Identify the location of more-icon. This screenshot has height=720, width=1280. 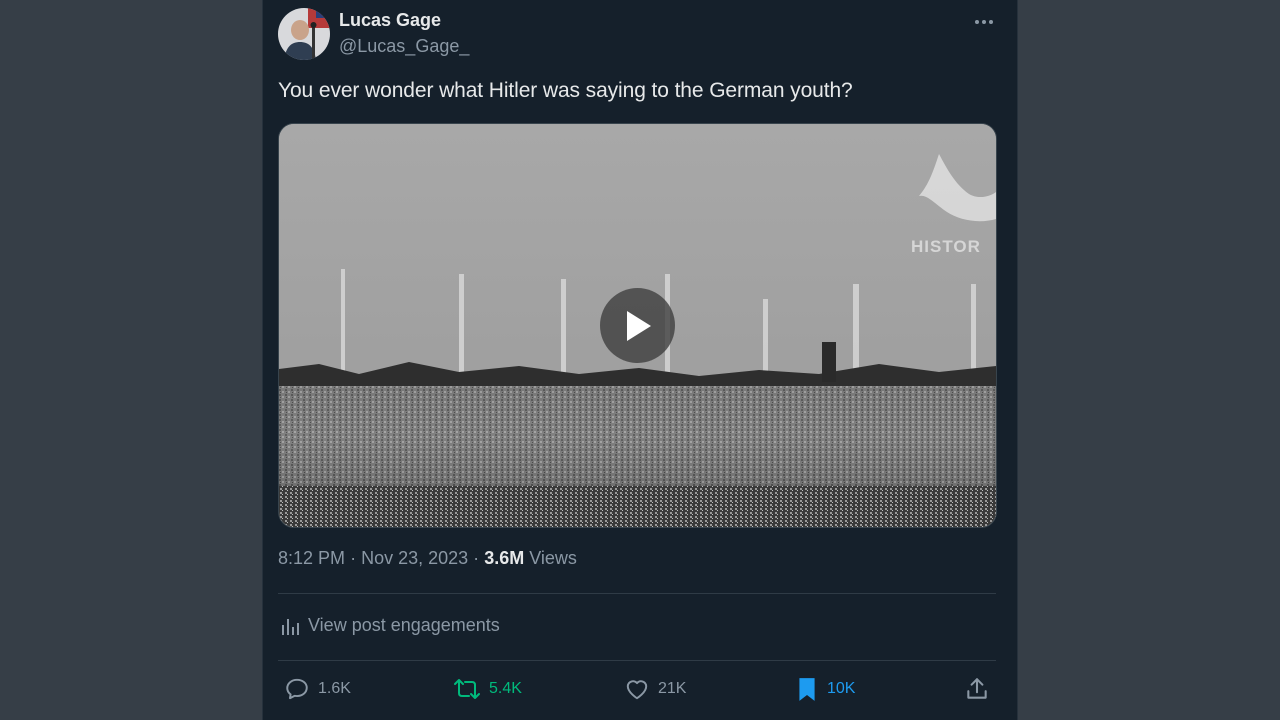
(984, 22).